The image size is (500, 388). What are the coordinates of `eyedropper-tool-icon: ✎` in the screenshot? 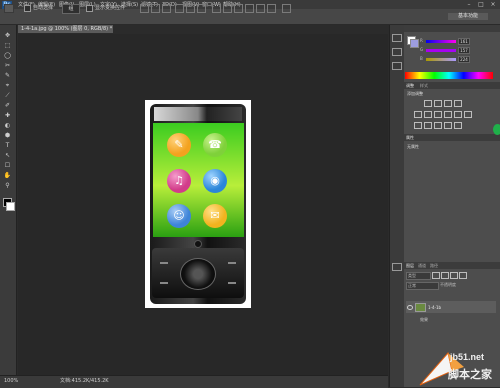 It's located at (7, 75).